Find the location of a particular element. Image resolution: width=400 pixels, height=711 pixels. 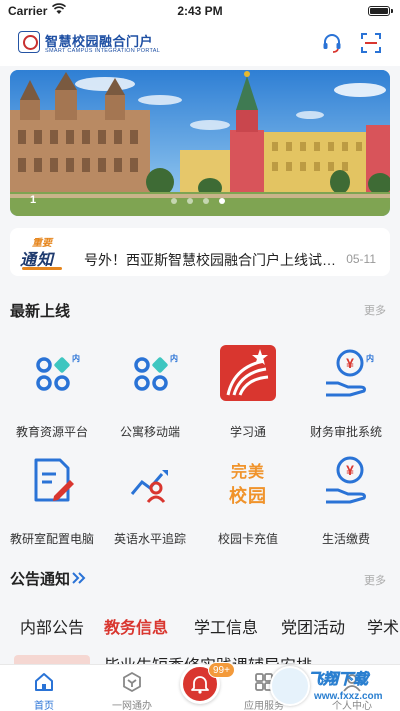

document-edit-icon is located at coordinates (54, 480).